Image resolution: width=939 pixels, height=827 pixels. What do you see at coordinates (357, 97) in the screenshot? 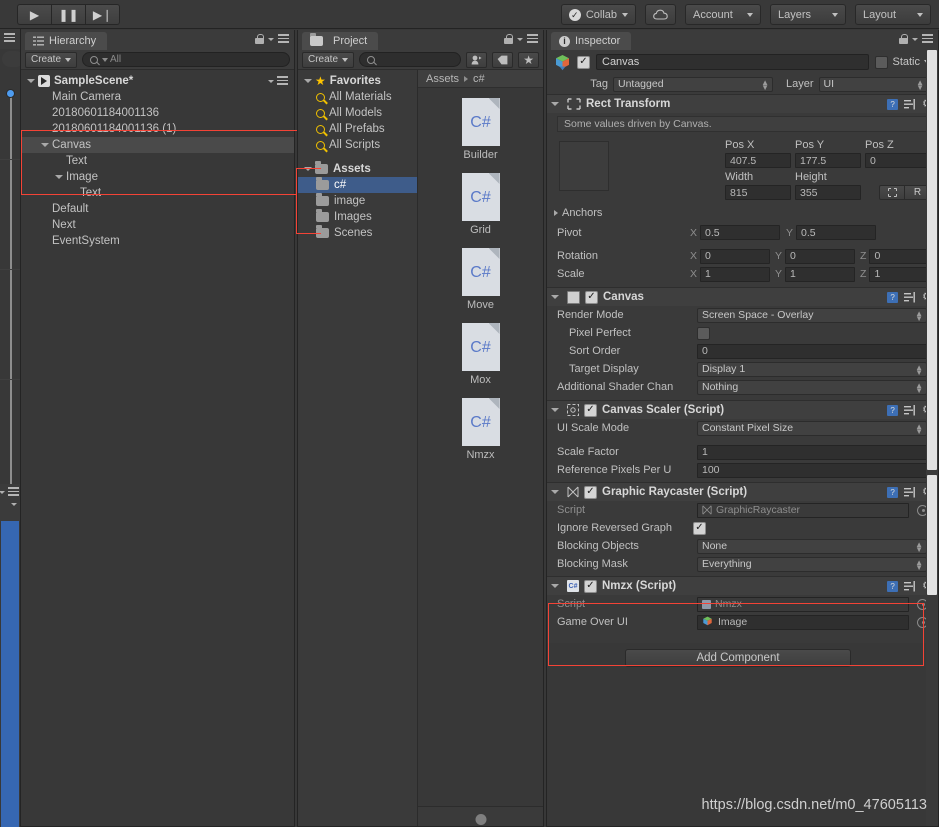
I see `favorite-item: All Materials` at bounding box center [357, 97].